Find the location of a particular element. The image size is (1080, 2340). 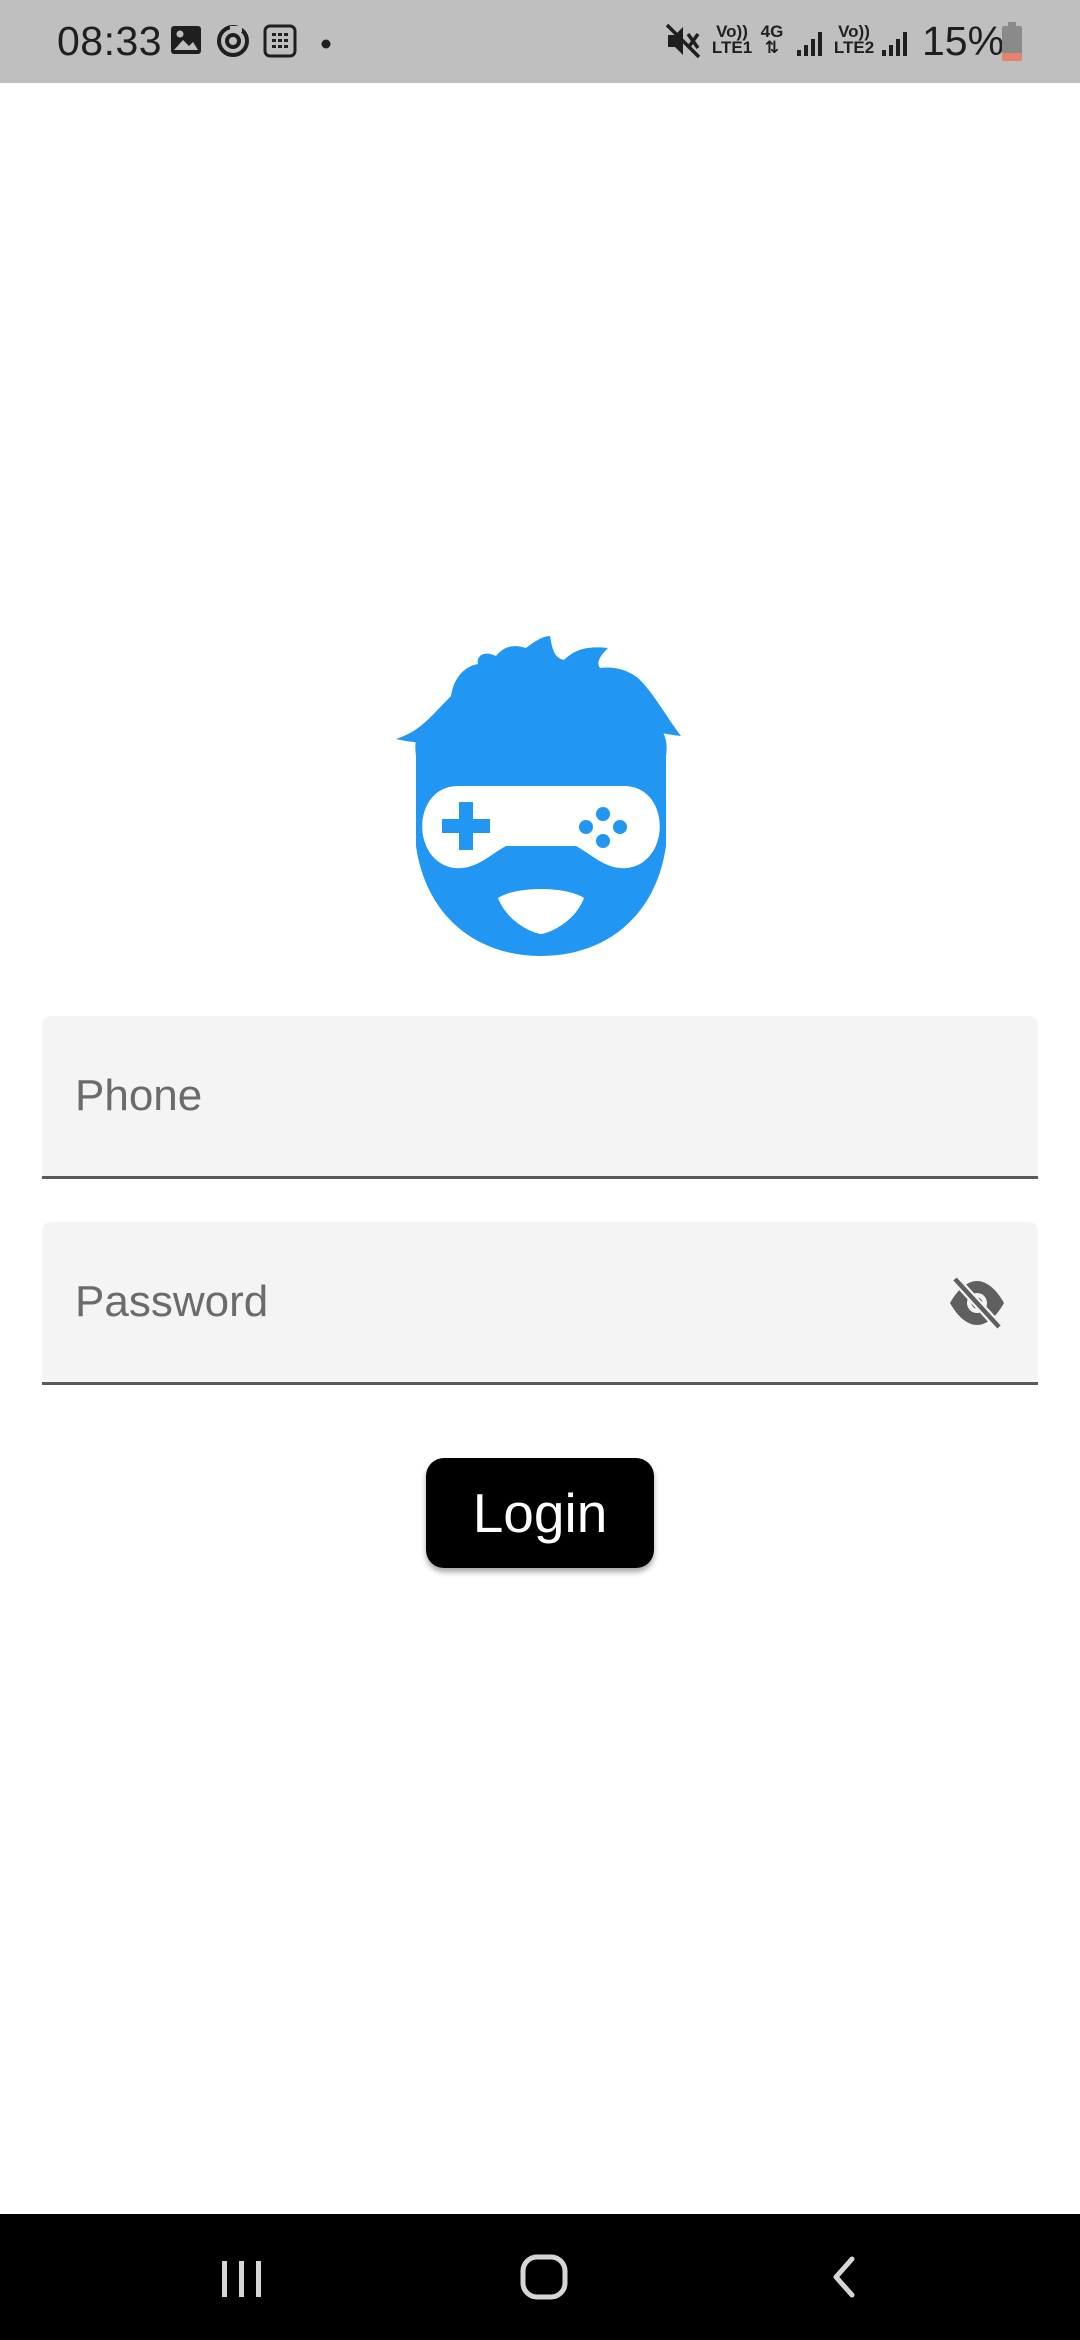

notification-dot-icon is located at coordinates (326, 45).